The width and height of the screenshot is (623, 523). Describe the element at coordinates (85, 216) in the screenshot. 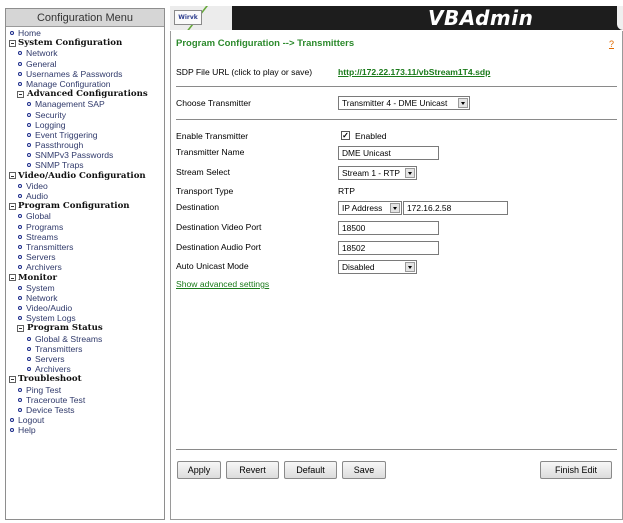

I see `menu-item-global: Global` at that location.